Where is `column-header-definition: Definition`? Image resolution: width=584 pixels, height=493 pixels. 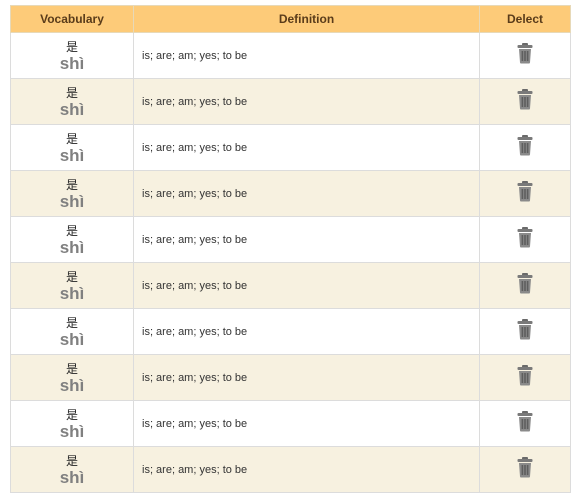 column-header-definition: Definition is located at coordinates (306, 19).